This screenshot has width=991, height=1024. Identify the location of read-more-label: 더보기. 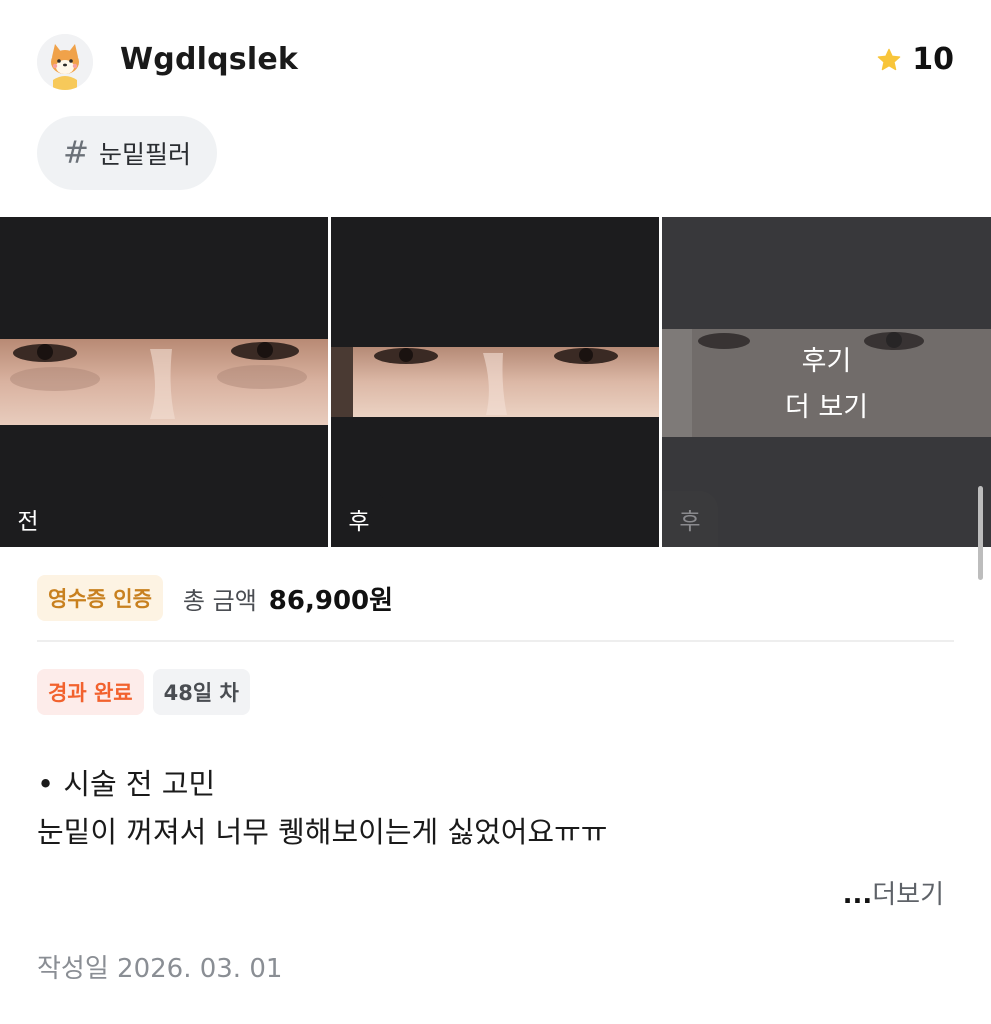
(908, 895).